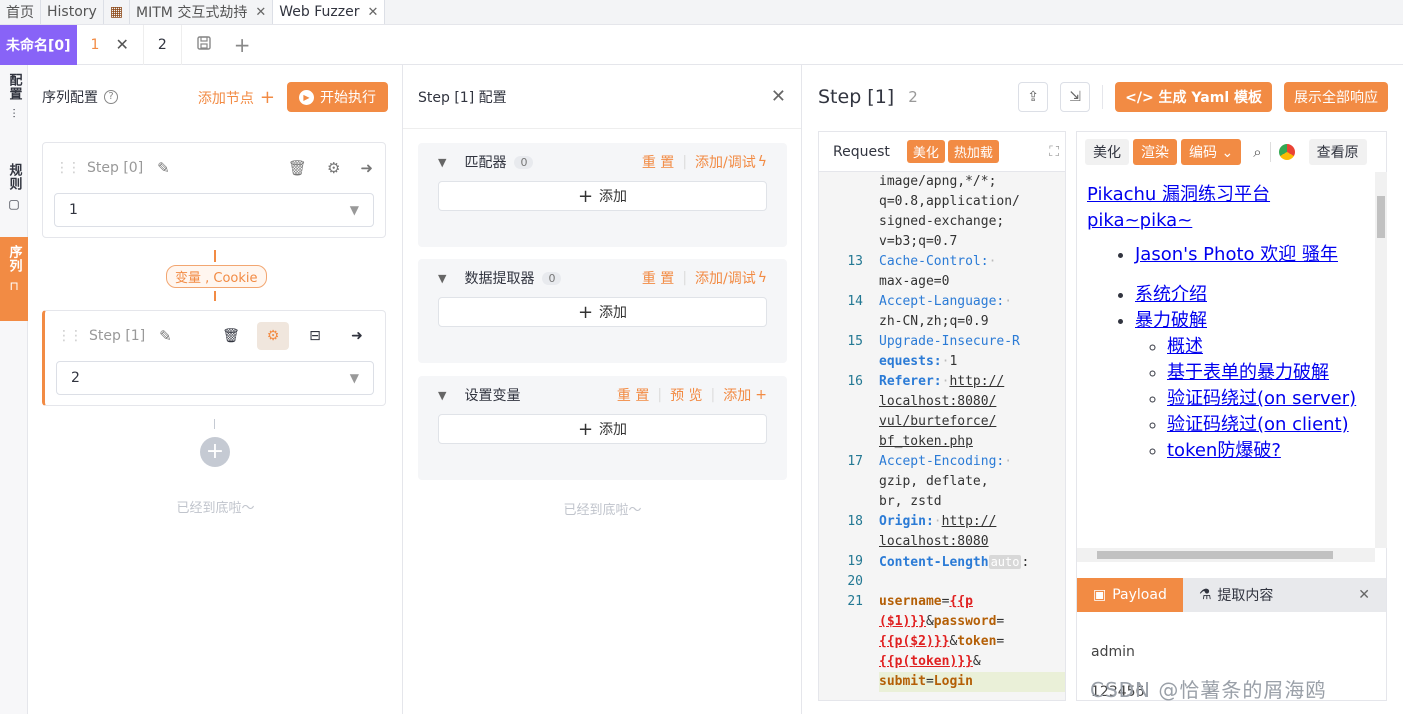 This screenshot has height=714, width=1403. I want to click on hot-reload-button: 热加载, so click(973, 151).